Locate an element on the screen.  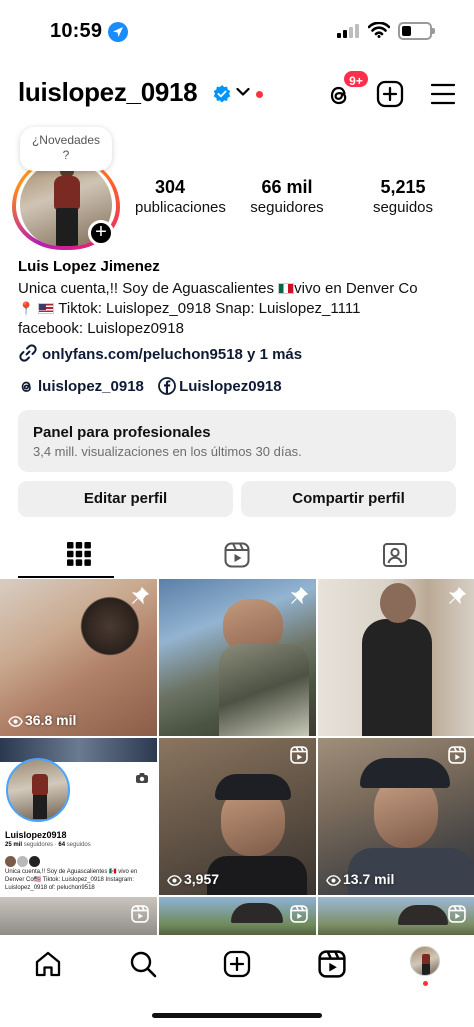
mini-name: Luislopez0918 is located at coordinates (36, 835).